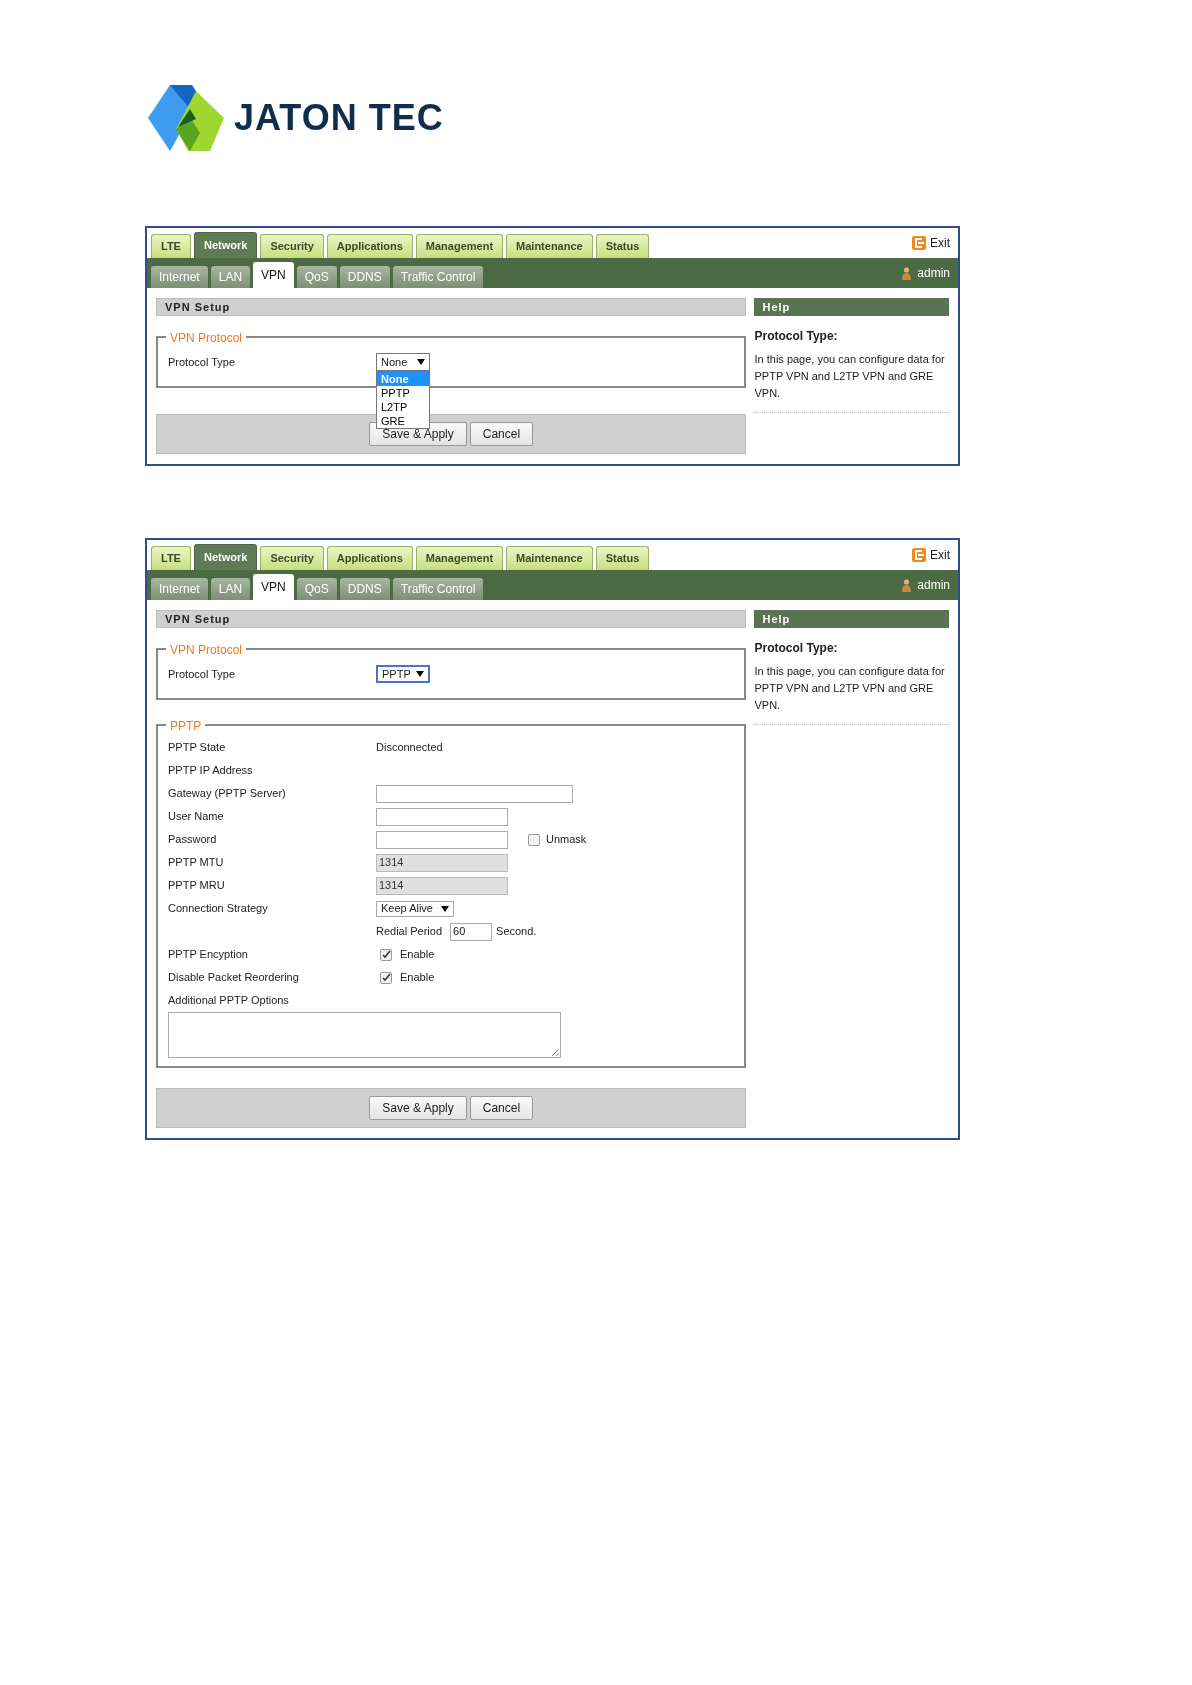 This screenshot has height=1685, width=1192. What do you see at coordinates (566, 840) in the screenshot?
I see `checkbox-label: Unmask` at bounding box center [566, 840].